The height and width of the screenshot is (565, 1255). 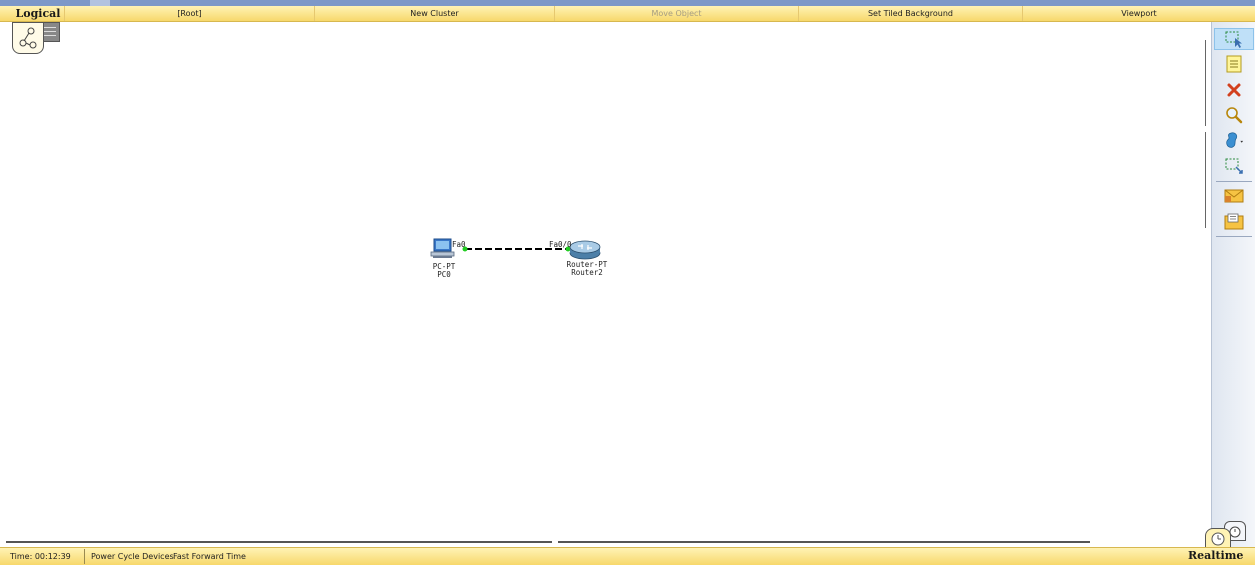 I want to click on draw-shape-icon, so click(x=1235, y=140).